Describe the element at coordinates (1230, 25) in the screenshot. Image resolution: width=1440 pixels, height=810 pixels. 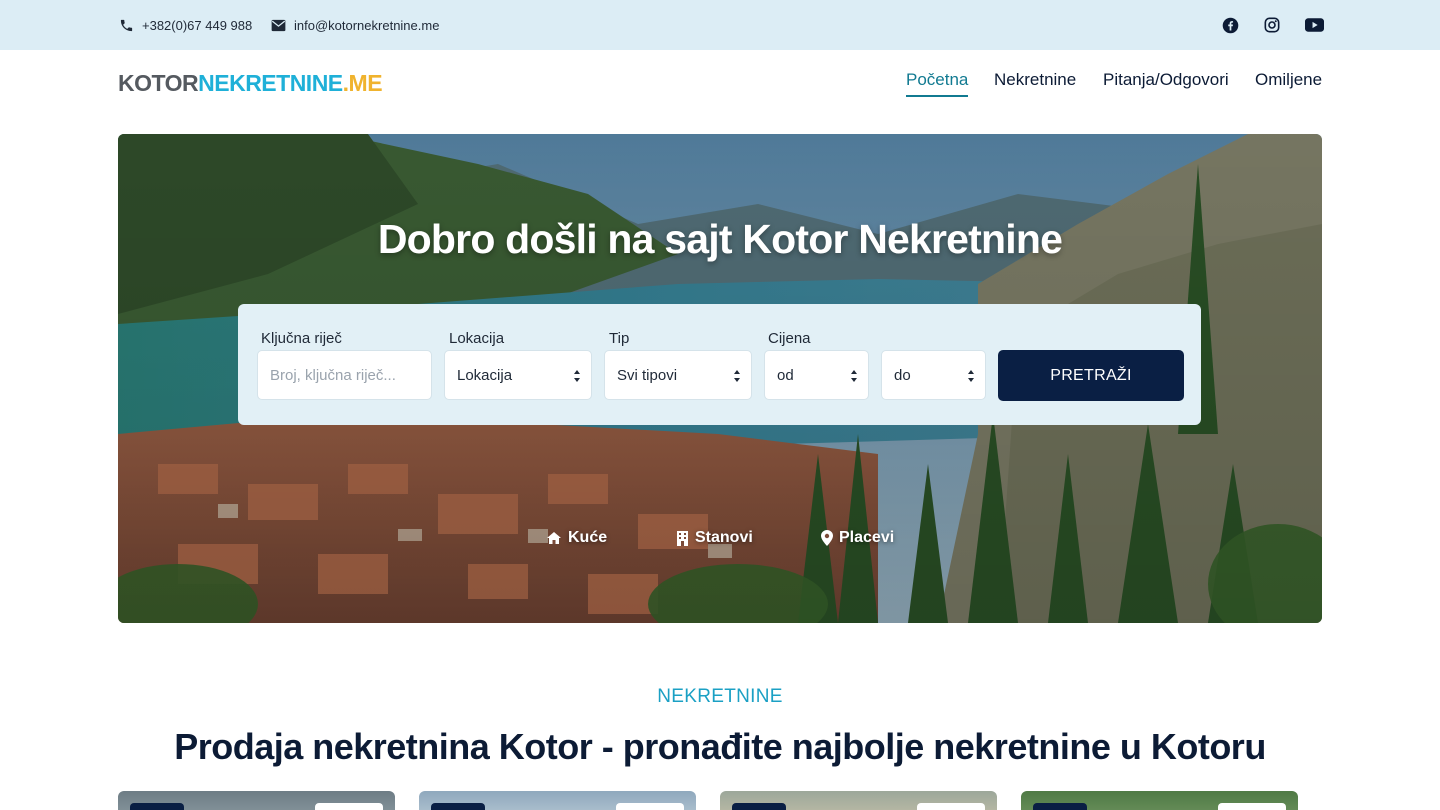
I see `facebook-icon` at that location.